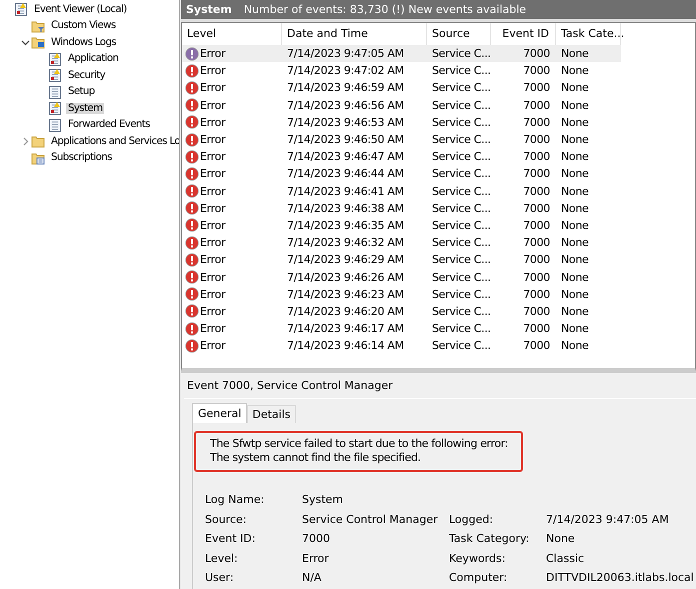 The image size is (696, 589). Describe the element at coordinates (25, 42) in the screenshot. I see `chevron-down-icon` at that location.